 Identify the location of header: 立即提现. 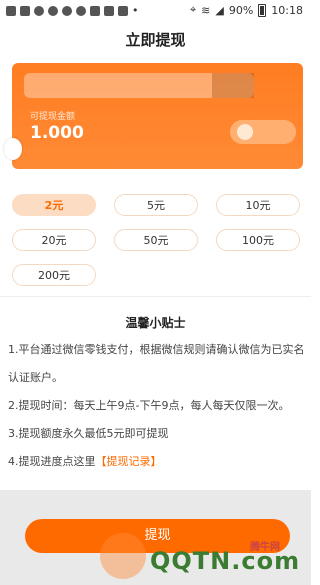
(155, 40).